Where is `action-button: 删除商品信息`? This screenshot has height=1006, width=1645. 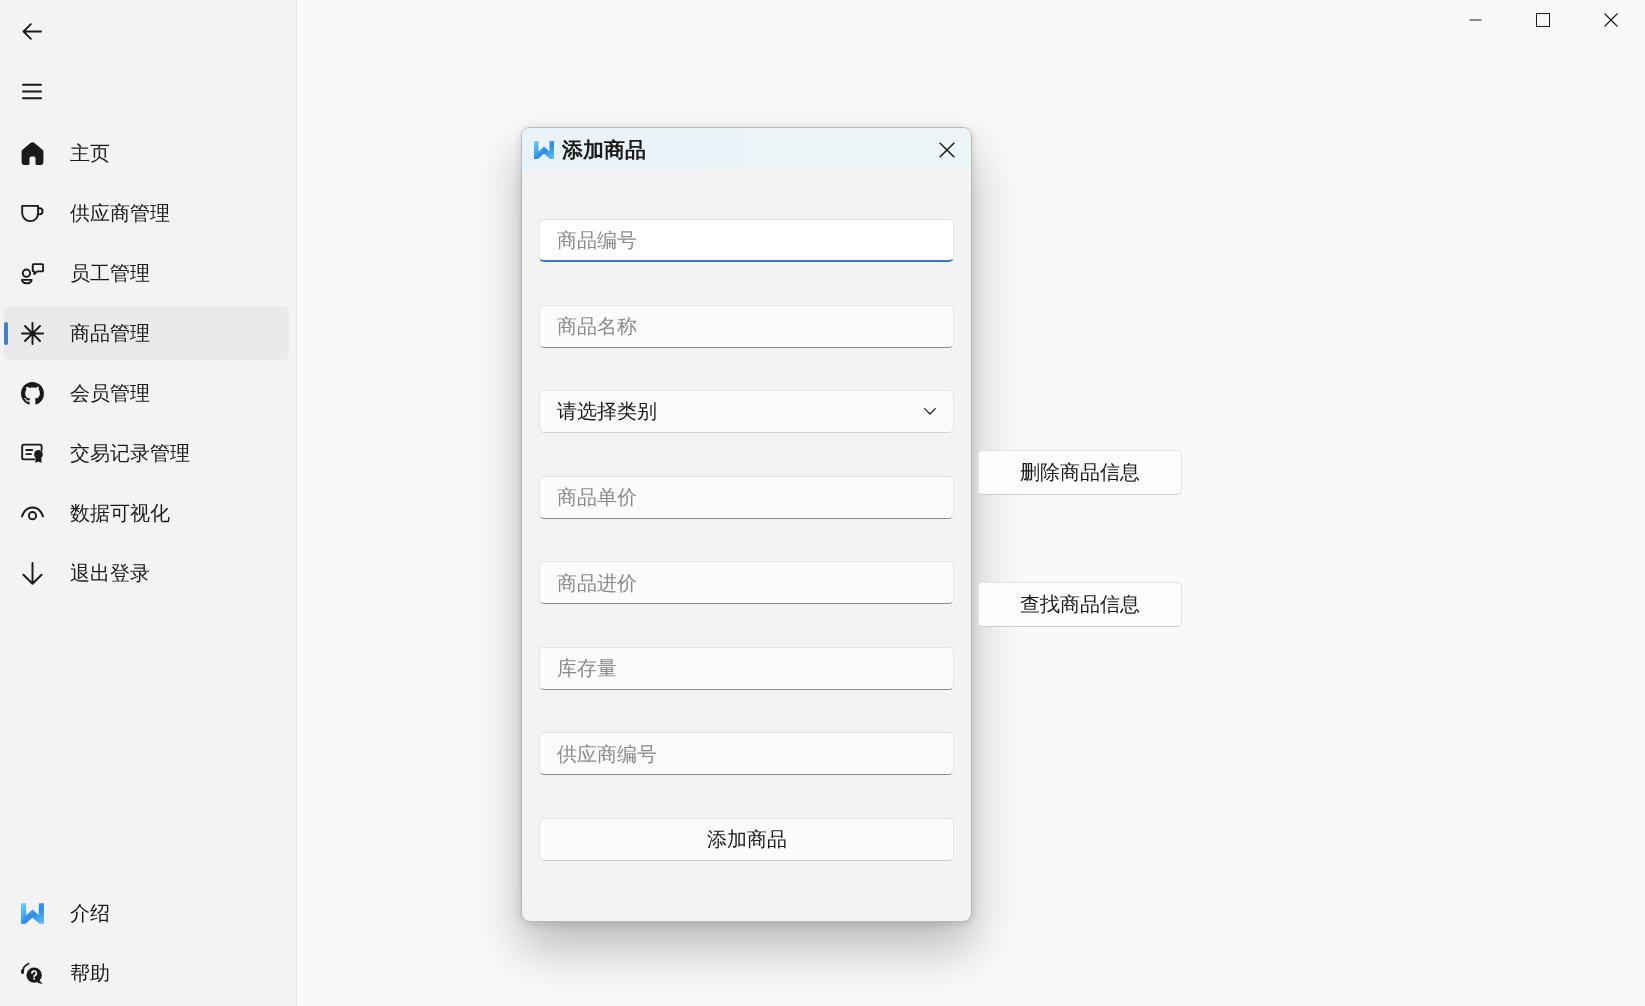
action-button: 删除商品信息 is located at coordinates (1080, 472).